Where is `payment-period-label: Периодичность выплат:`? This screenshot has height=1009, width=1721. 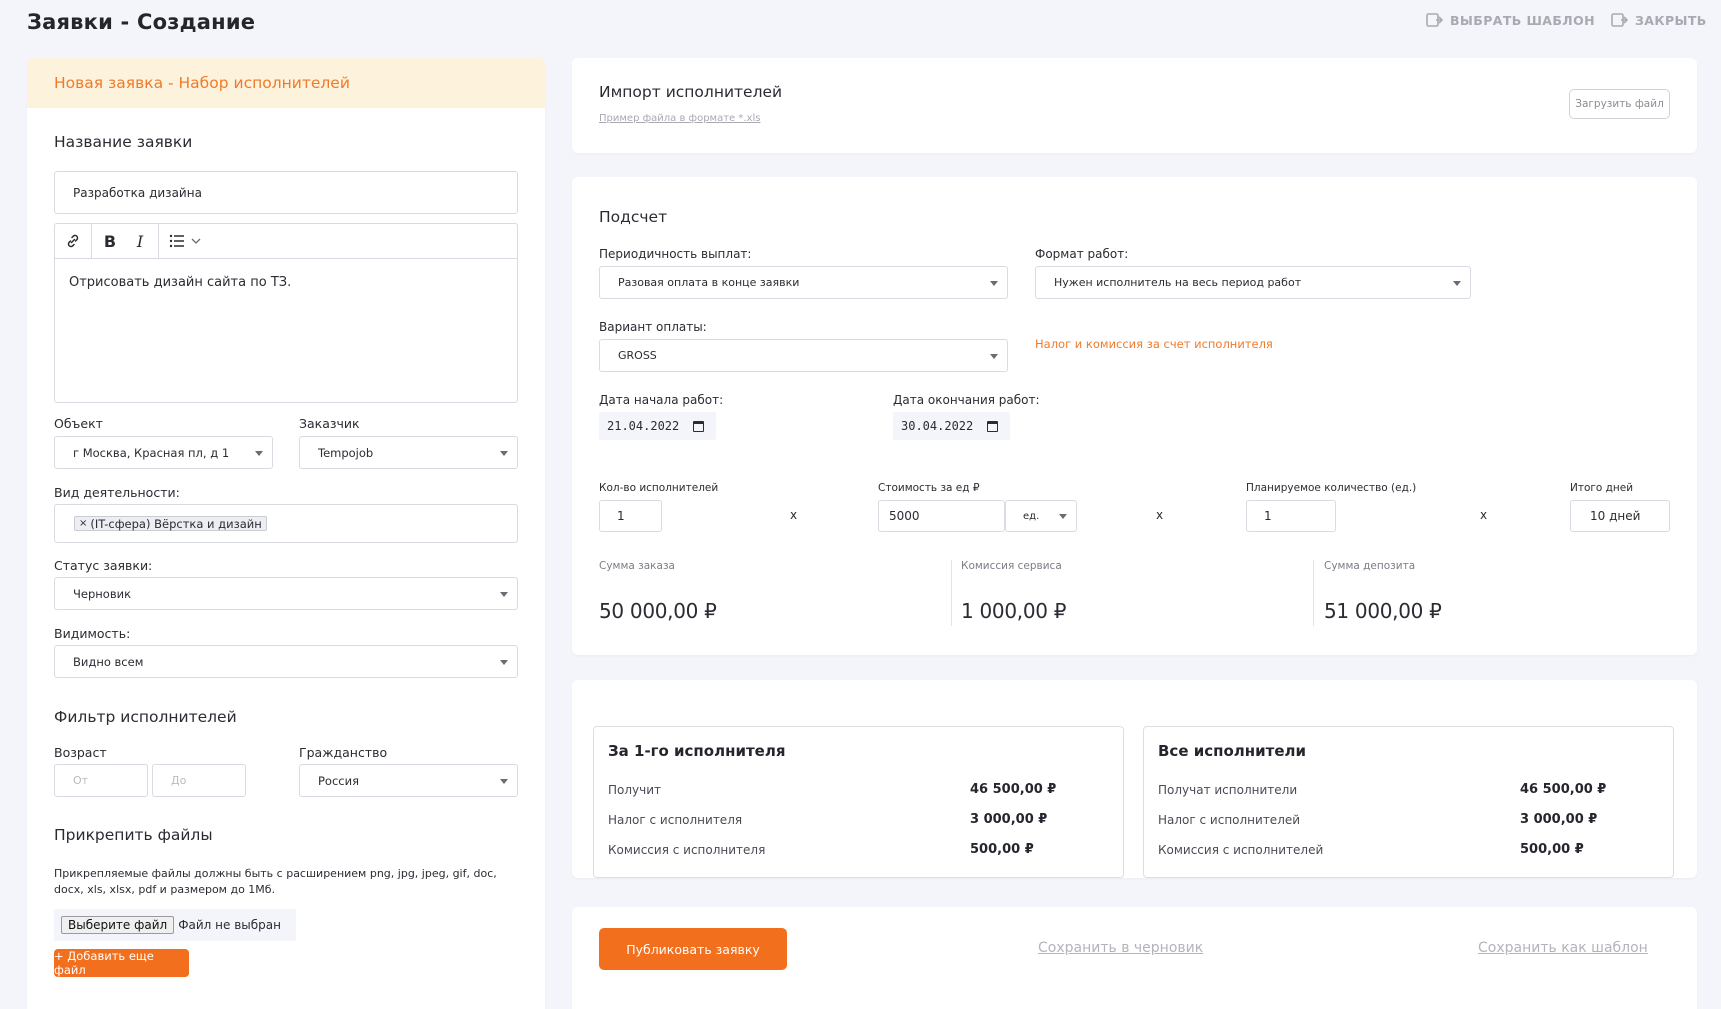
payment-period-label: Периодичность выплат: is located at coordinates (675, 254).